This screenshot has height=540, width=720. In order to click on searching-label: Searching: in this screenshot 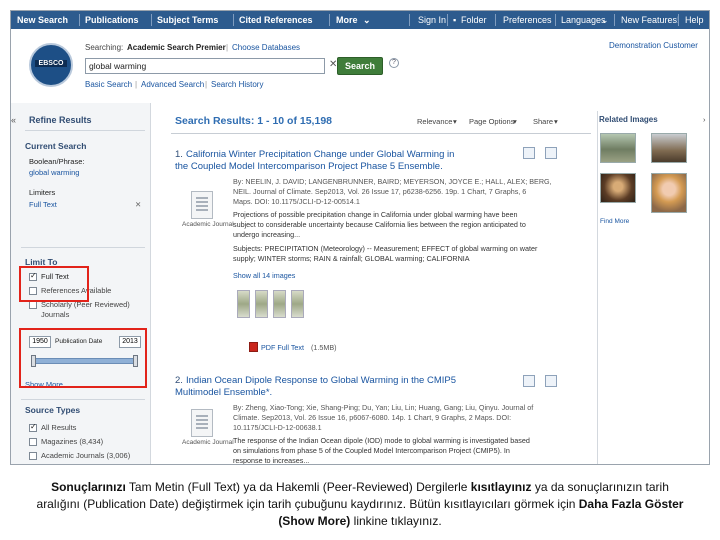, I will do `click(104, 47)`.